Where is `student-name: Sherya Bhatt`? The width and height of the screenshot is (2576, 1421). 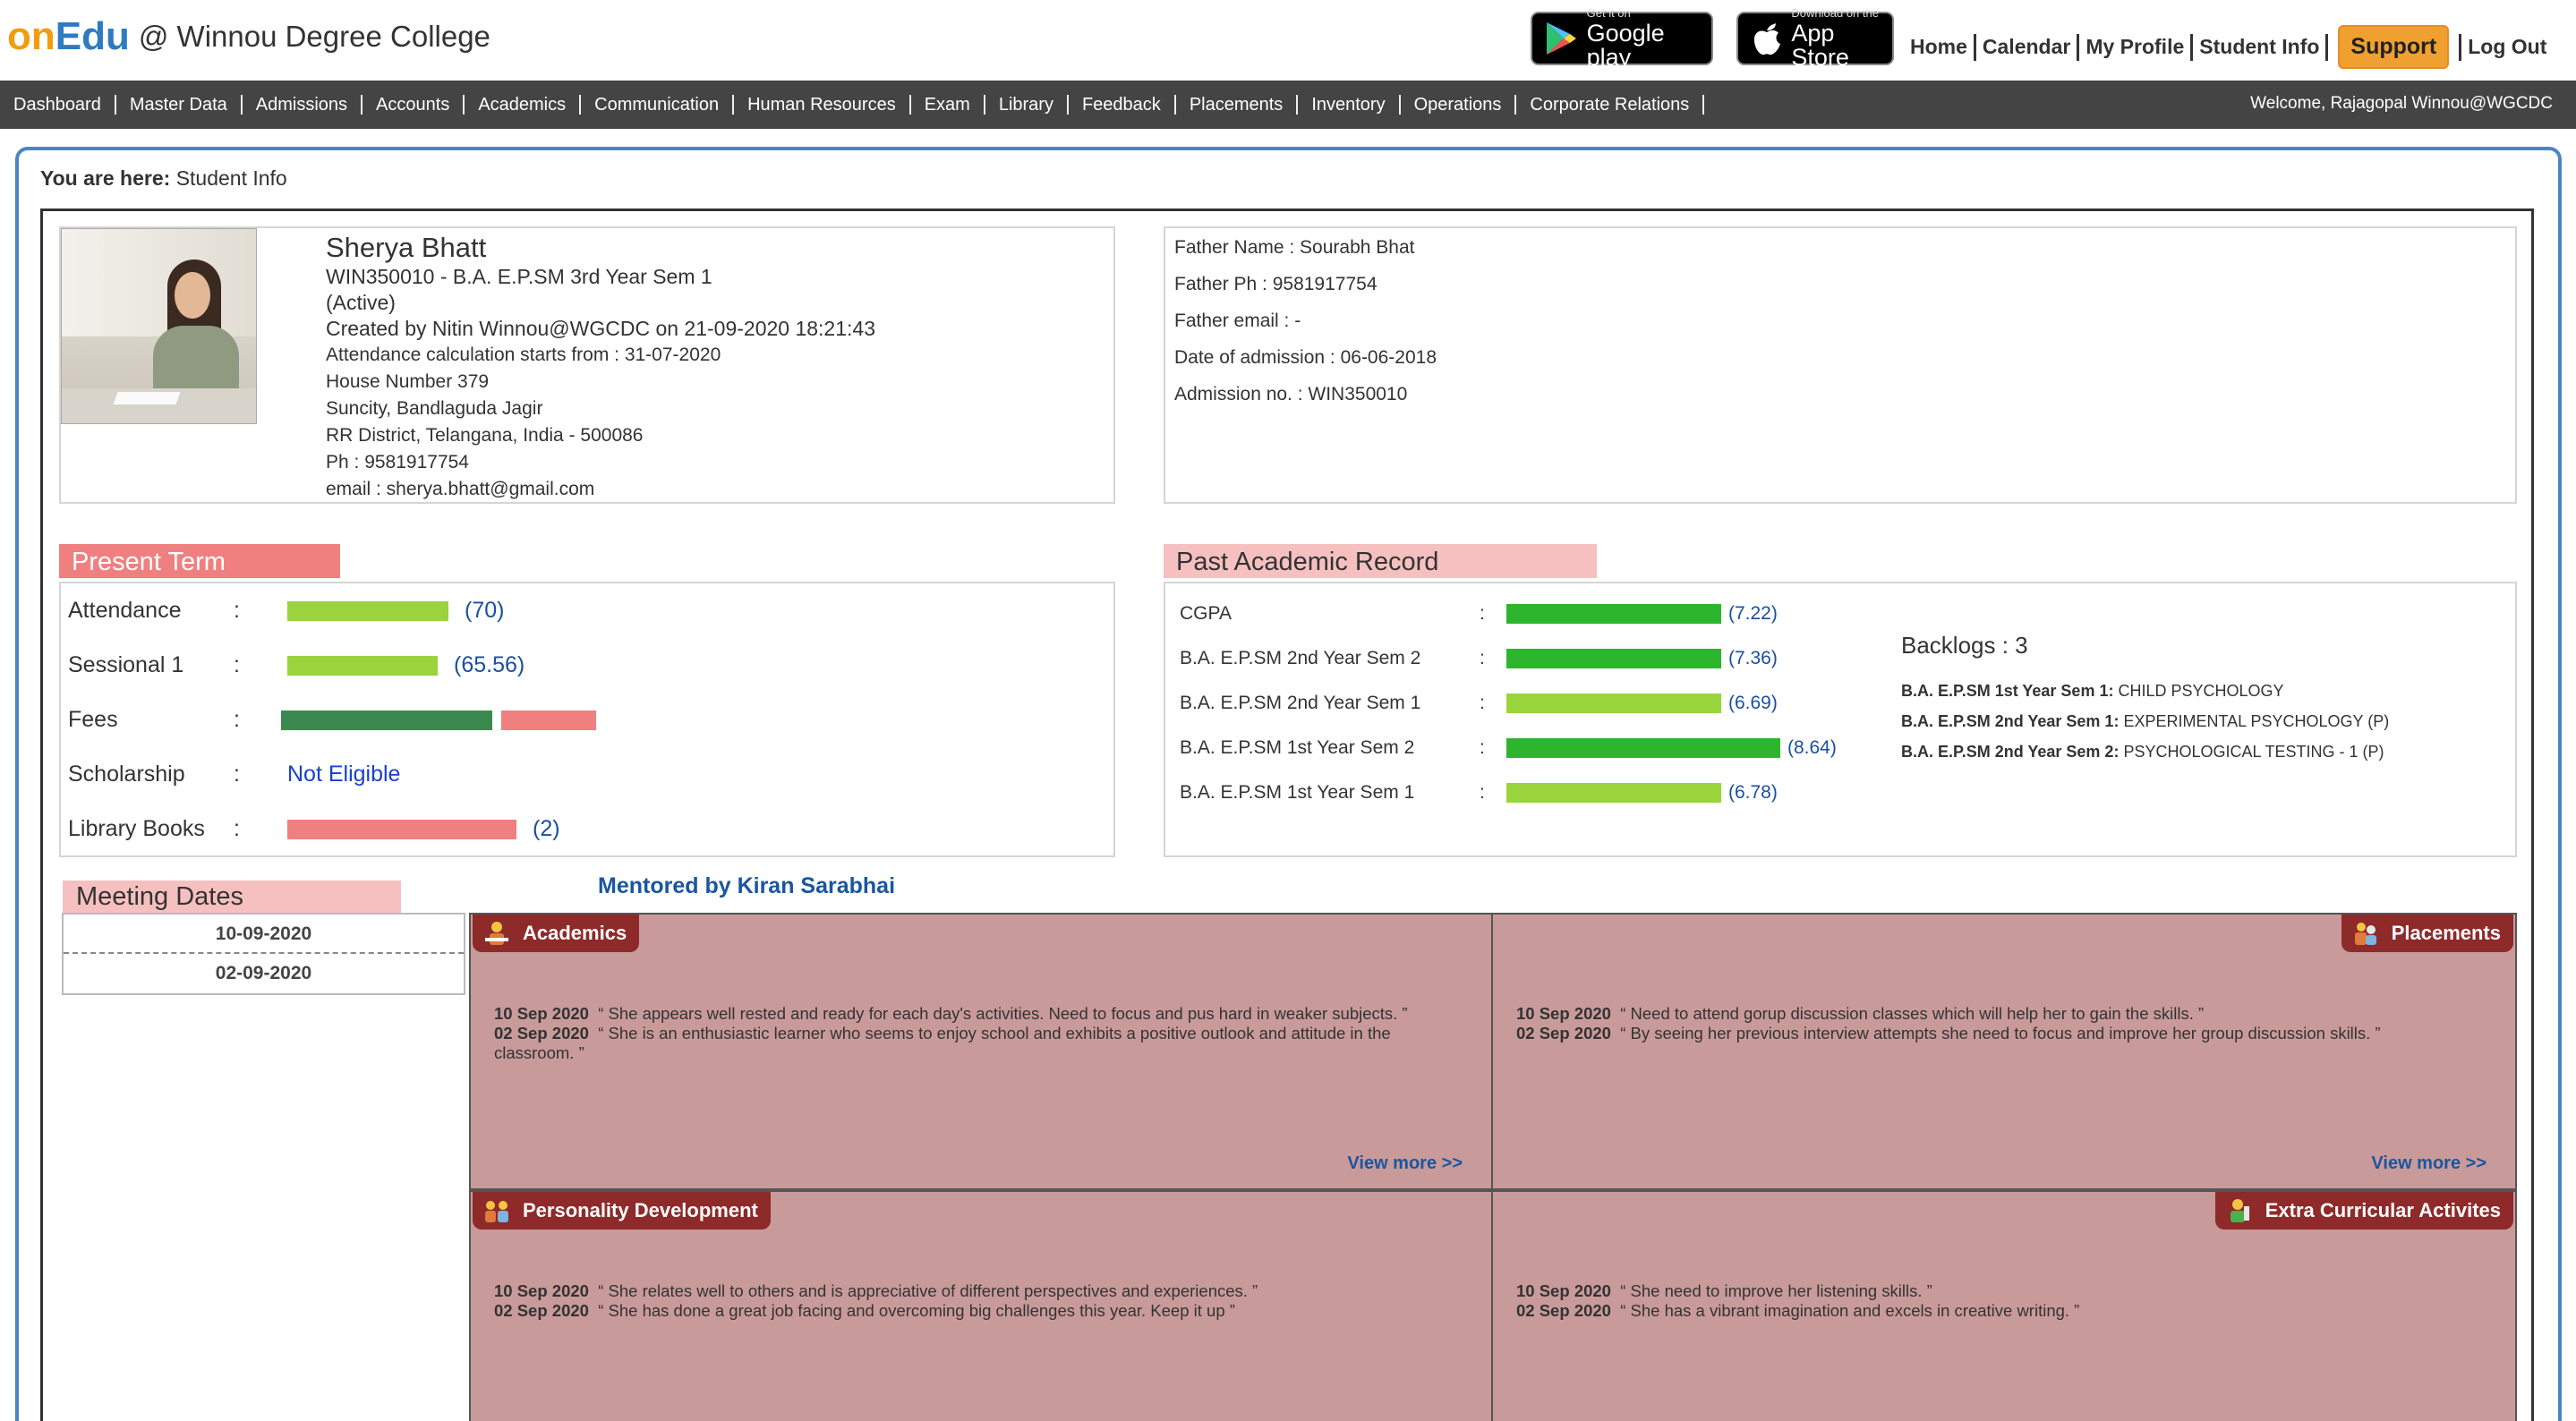 student-name: Sherya Bhatt is located at coordinates (406, 247).